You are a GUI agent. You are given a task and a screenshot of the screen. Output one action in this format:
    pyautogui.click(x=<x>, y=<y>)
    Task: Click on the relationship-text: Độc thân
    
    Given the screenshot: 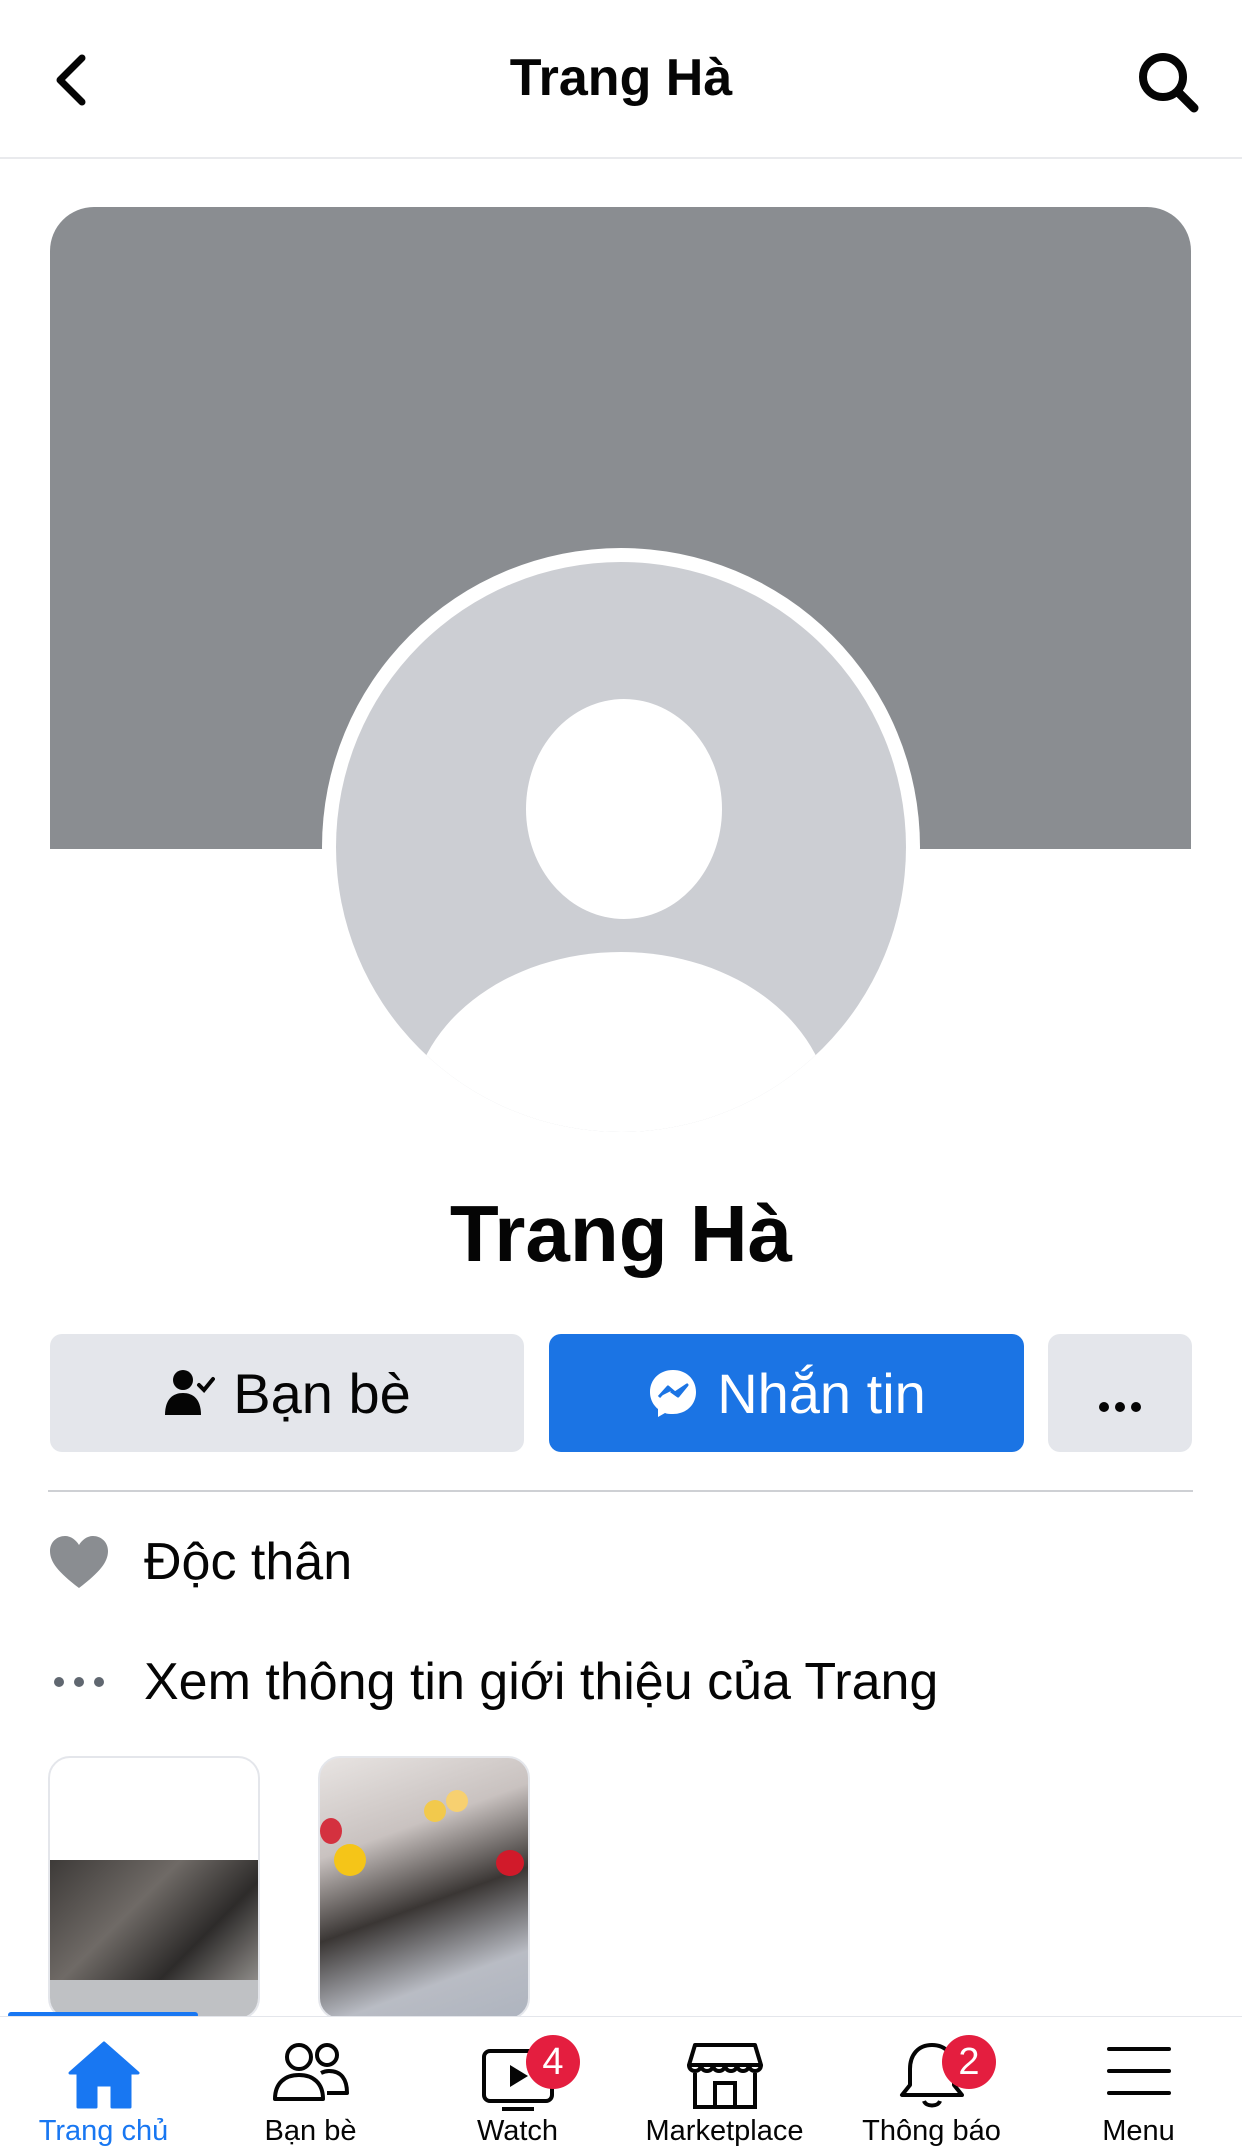 What is the action you would take?
    pyautogui.click(x=248, y=1562)
    